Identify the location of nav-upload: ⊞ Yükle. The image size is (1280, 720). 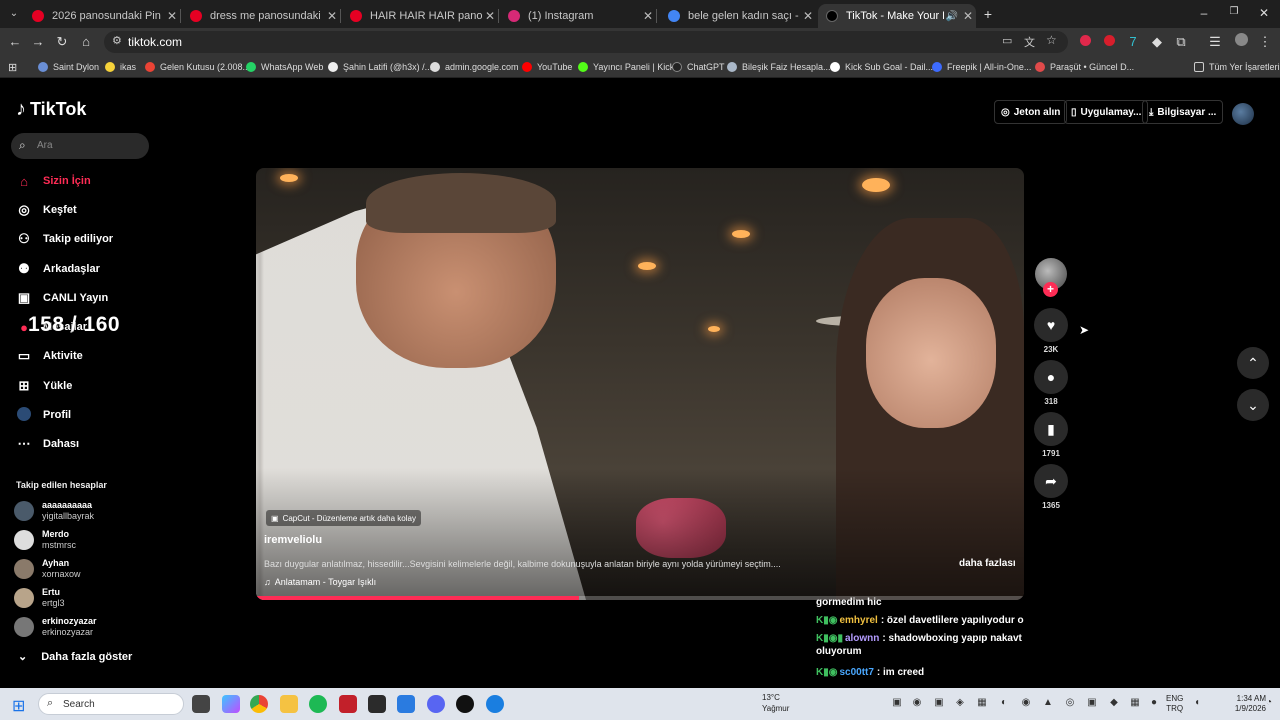
(44, 386).